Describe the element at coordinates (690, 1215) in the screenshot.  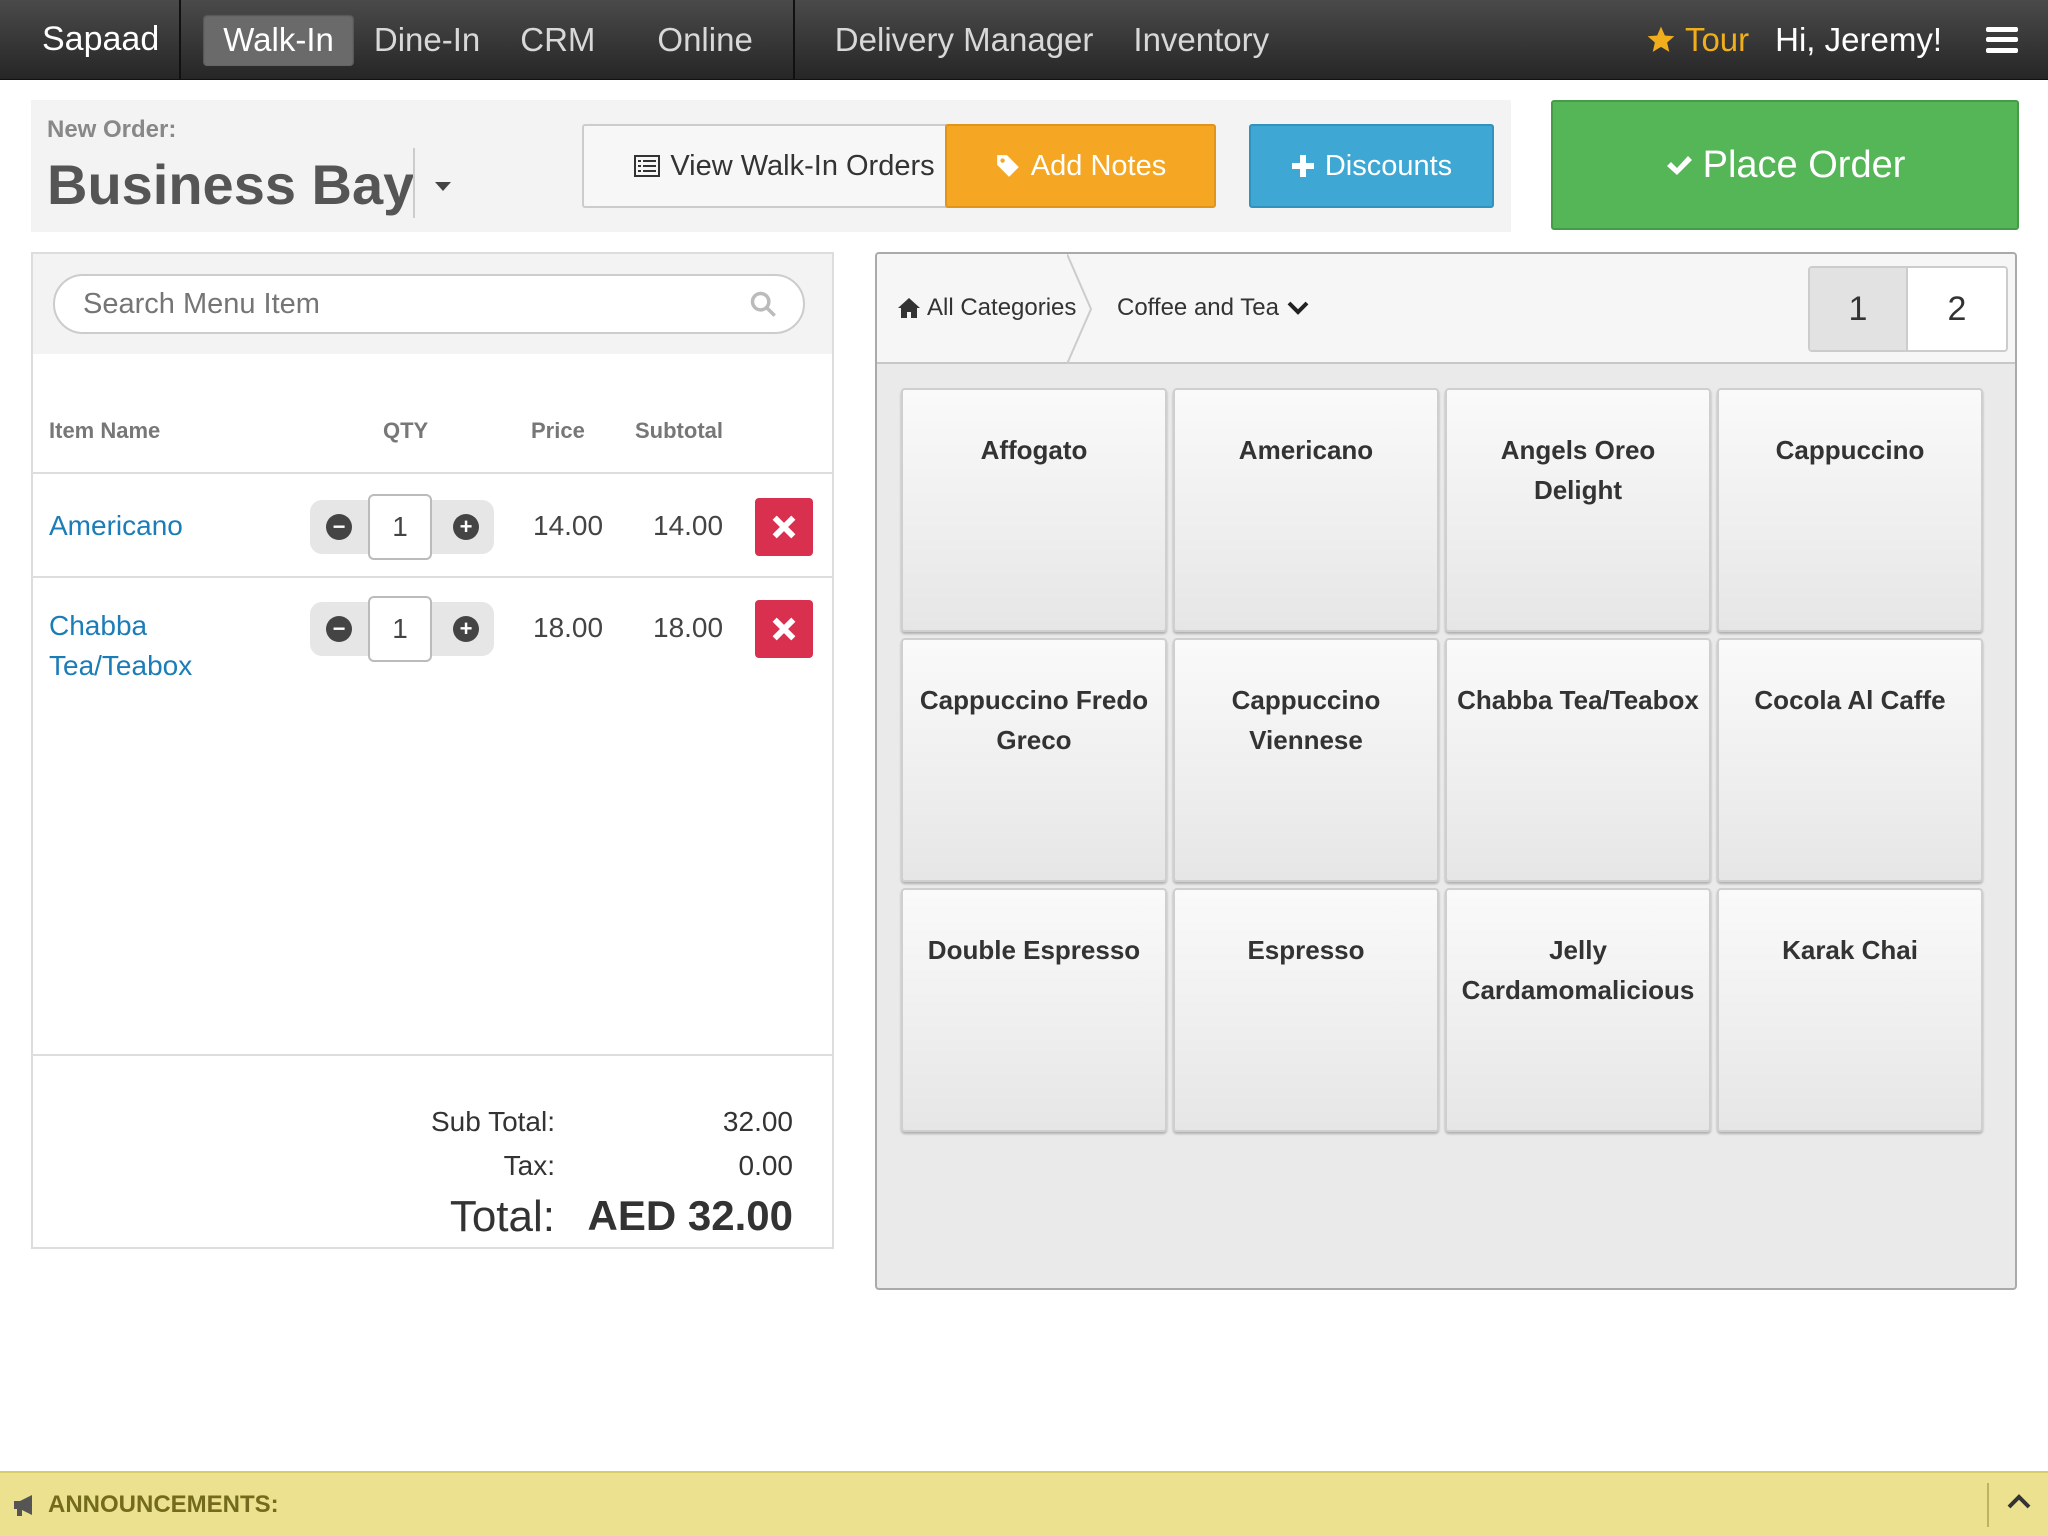
I see `total-value: AED 32.00` at that location.